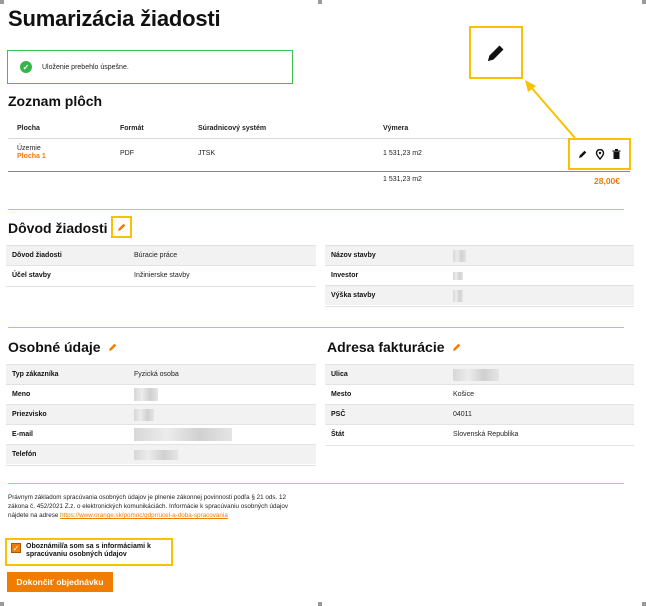  What do you see at coordinates (402, 179) in the screenshot?
I see `total-area: 1 531,23 m2` at bounding box center [402, 179].